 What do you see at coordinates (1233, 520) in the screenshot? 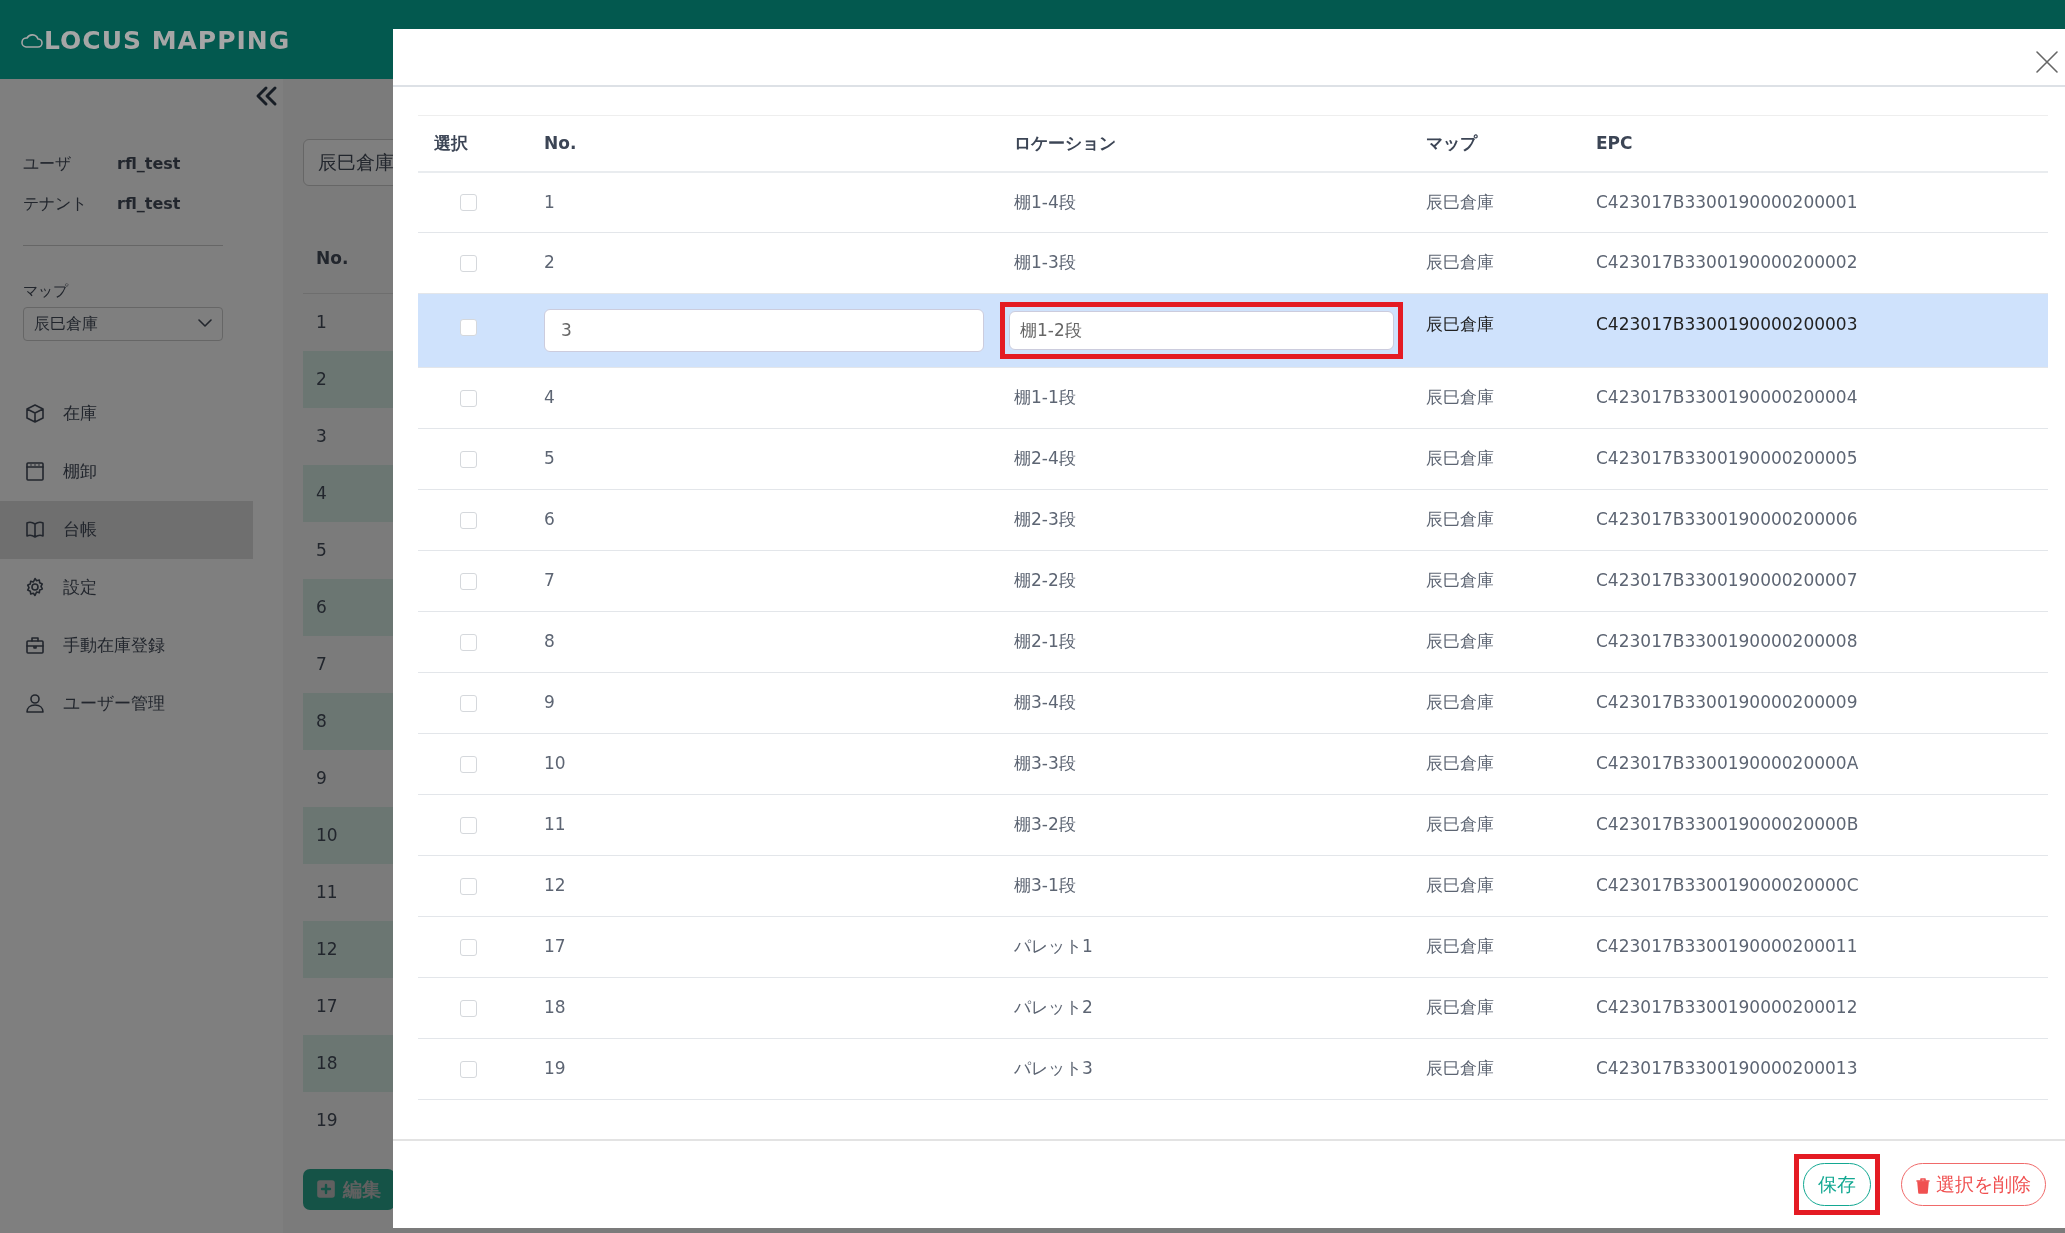
I see `table-row: 6 棚2-3段 辰巳倉庫 C423017B3300190000200006` at bounding box center [1233, 520].